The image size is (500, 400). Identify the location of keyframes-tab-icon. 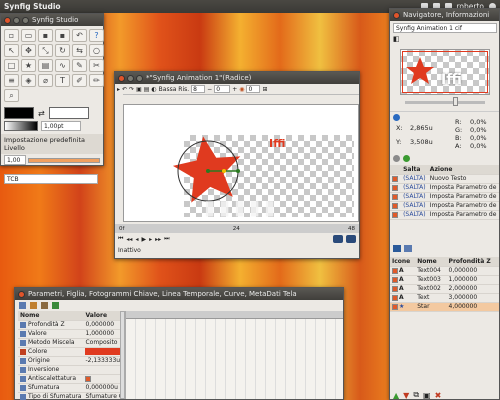
(44, 305).